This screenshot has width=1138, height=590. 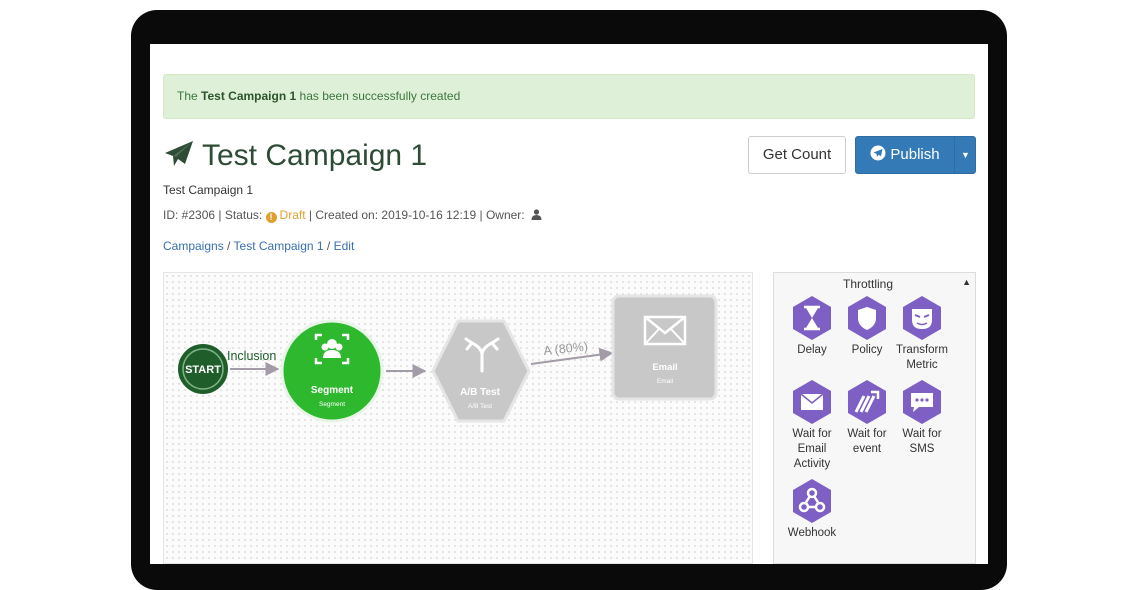 What do you see at coordinates (480, 406) in the screenshot?
I see `ab-test-subtitle: A/B Test` at bounding box center [480, 406].